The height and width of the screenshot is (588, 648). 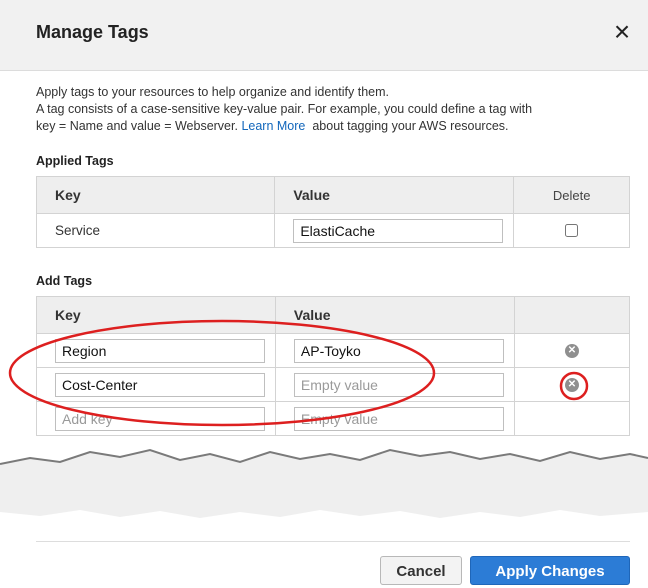 I want to click on applied-tags-label: Applied Tags, so click(x=75, y=161).